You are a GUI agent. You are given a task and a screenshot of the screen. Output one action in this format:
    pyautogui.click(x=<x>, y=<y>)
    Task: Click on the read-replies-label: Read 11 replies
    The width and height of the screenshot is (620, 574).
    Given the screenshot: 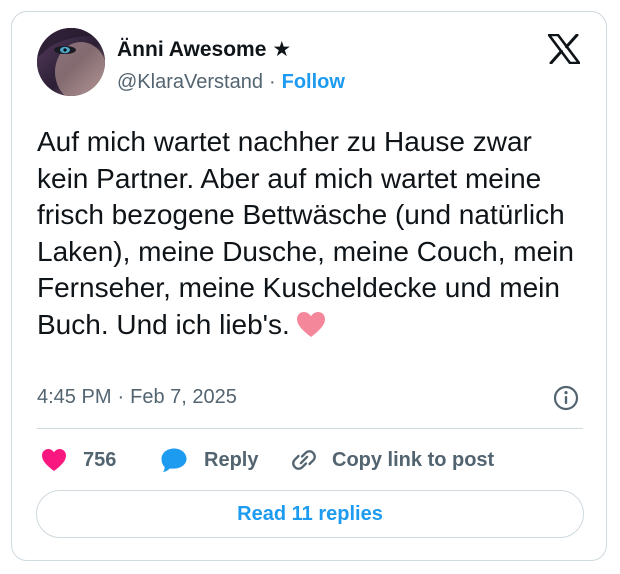 What is the action you would take?
    pyautogui.click(x=310, y=513)
    